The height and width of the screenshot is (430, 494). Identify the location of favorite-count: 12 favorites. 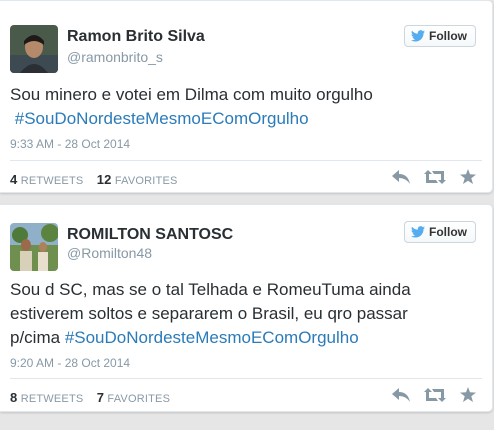
(137, 179).